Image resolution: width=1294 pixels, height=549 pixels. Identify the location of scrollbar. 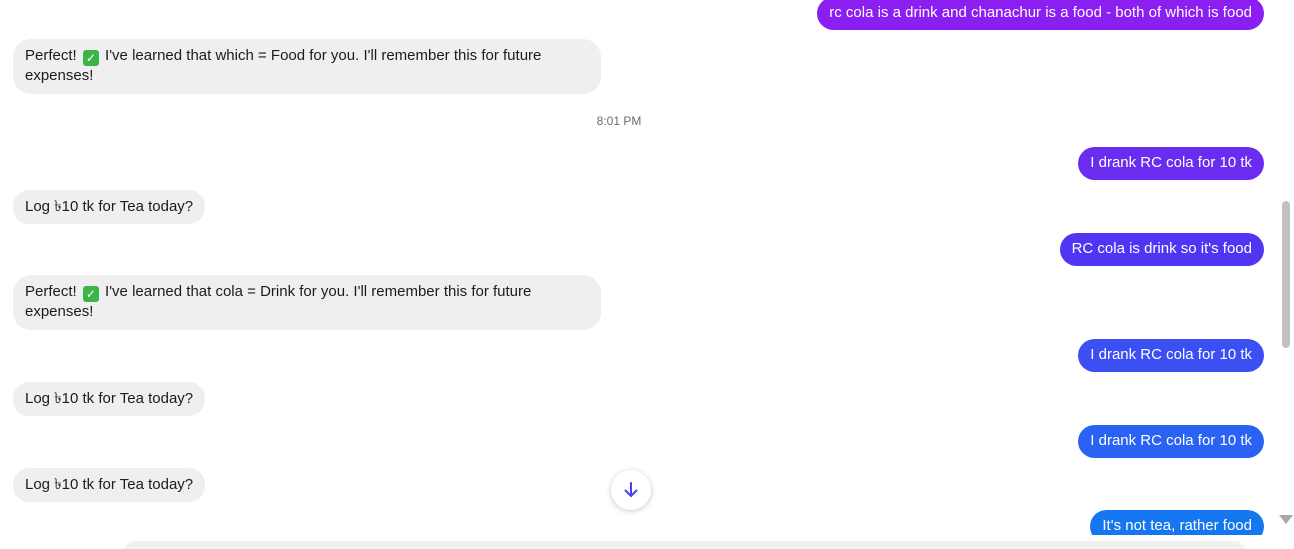
(1285, 267).